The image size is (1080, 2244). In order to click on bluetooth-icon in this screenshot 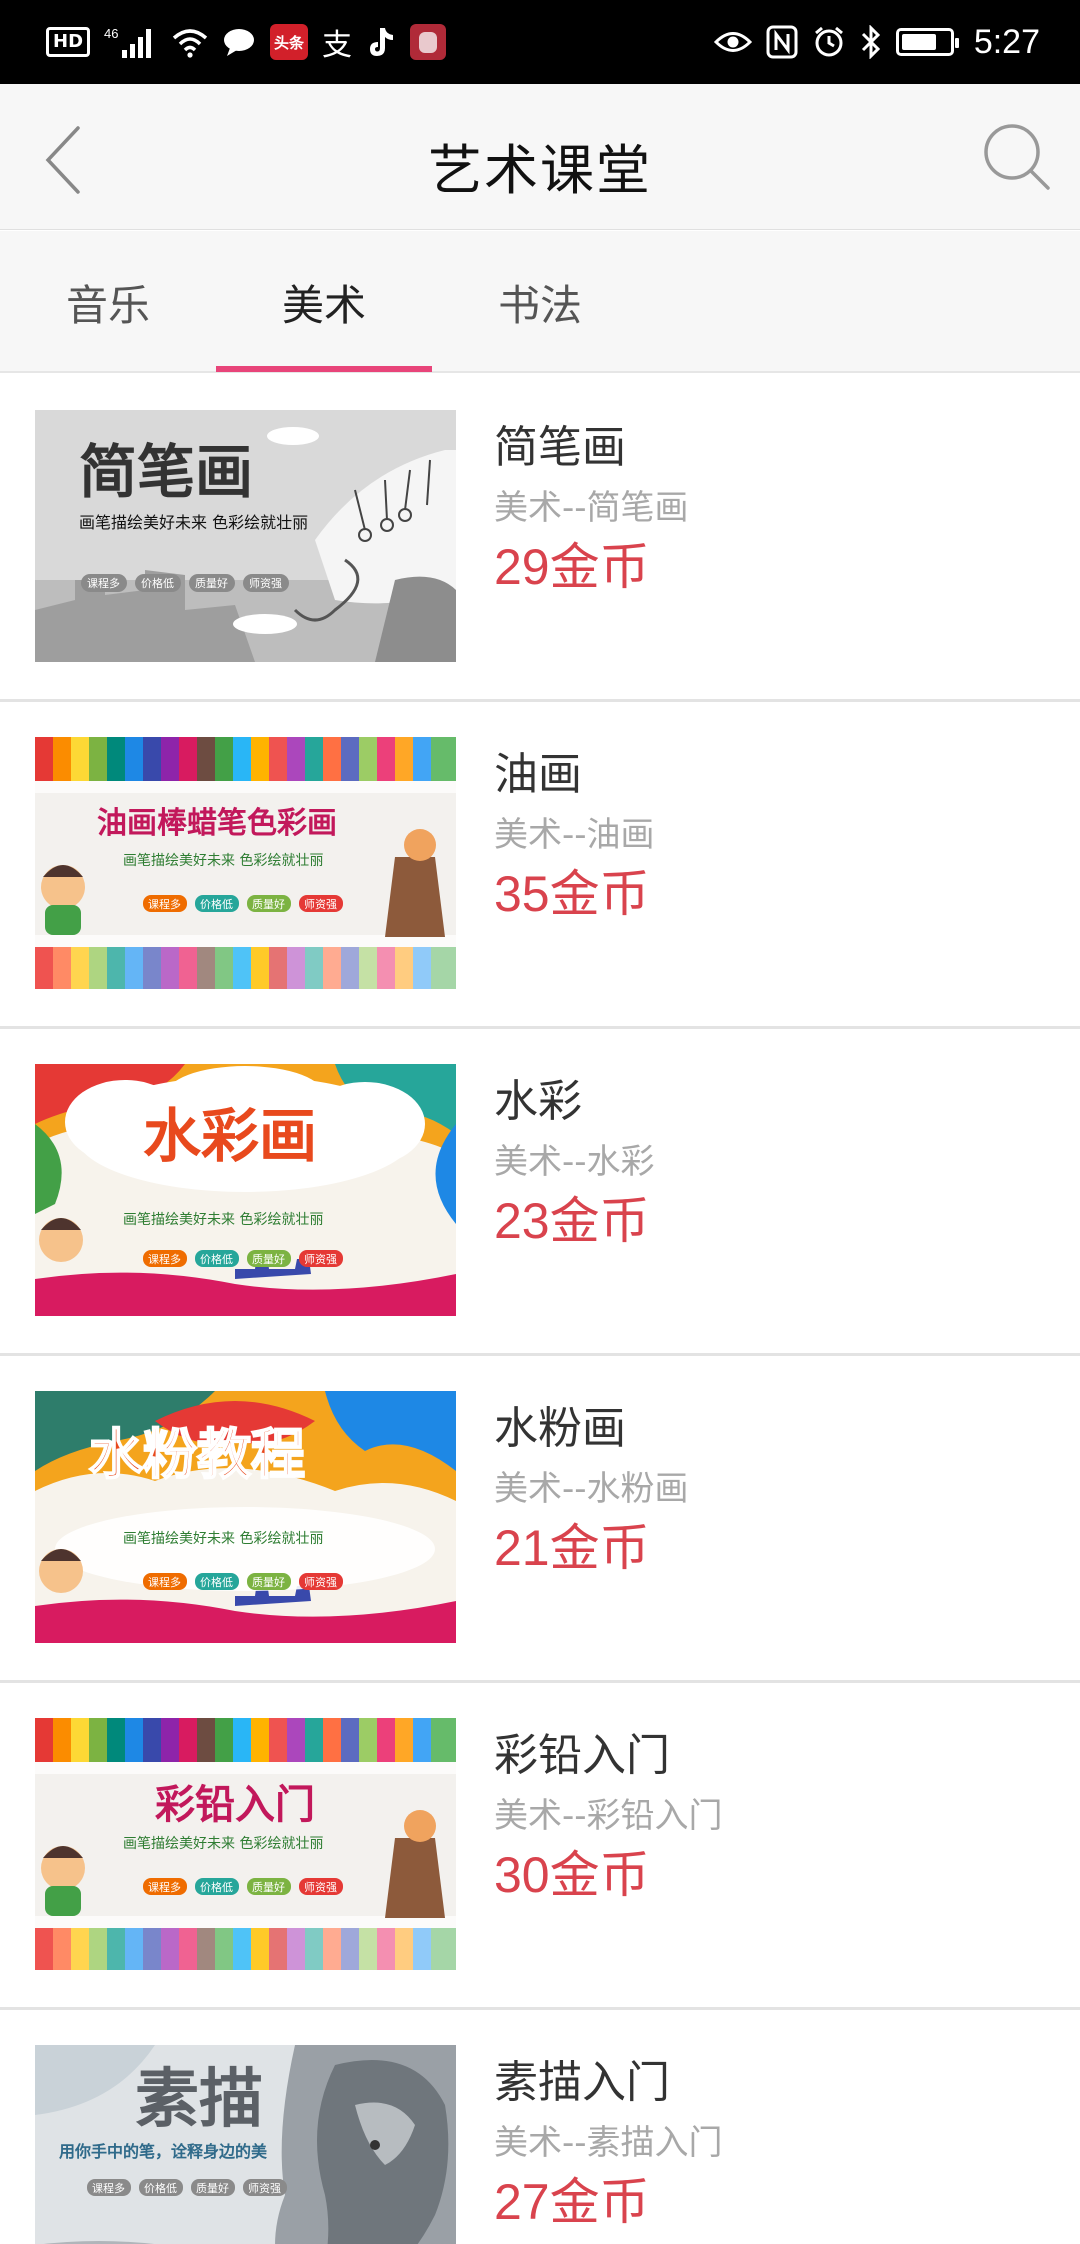, I will do `click(871, 42)`.